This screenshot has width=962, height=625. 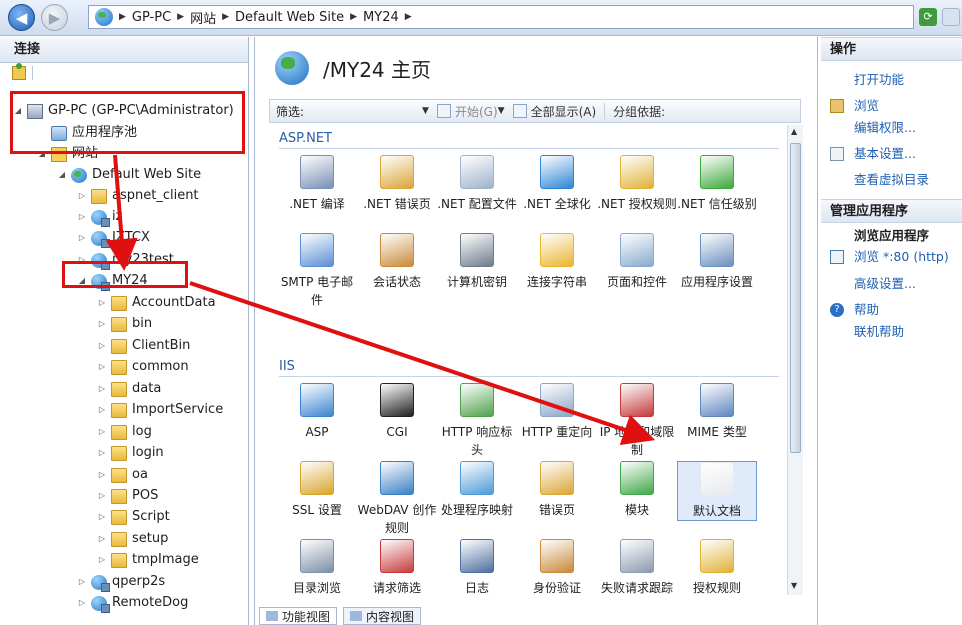 What do you see at coordinates (317, 567) in the screenshot?
I see `feature-directory-browsing: 目录浏览` at bounding box center [317, 567].